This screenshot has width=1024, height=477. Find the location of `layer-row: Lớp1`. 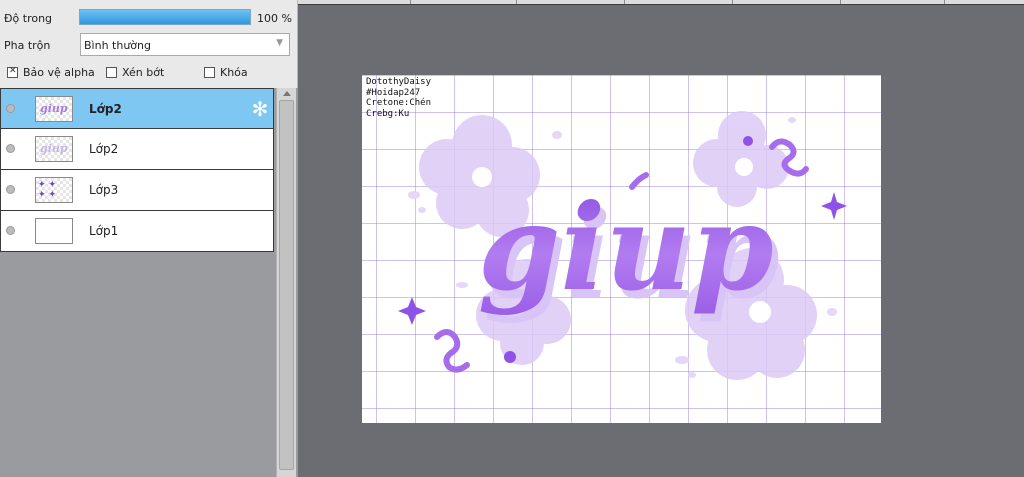

layer-row: Lớp1 is located at coordinates (137, 231).